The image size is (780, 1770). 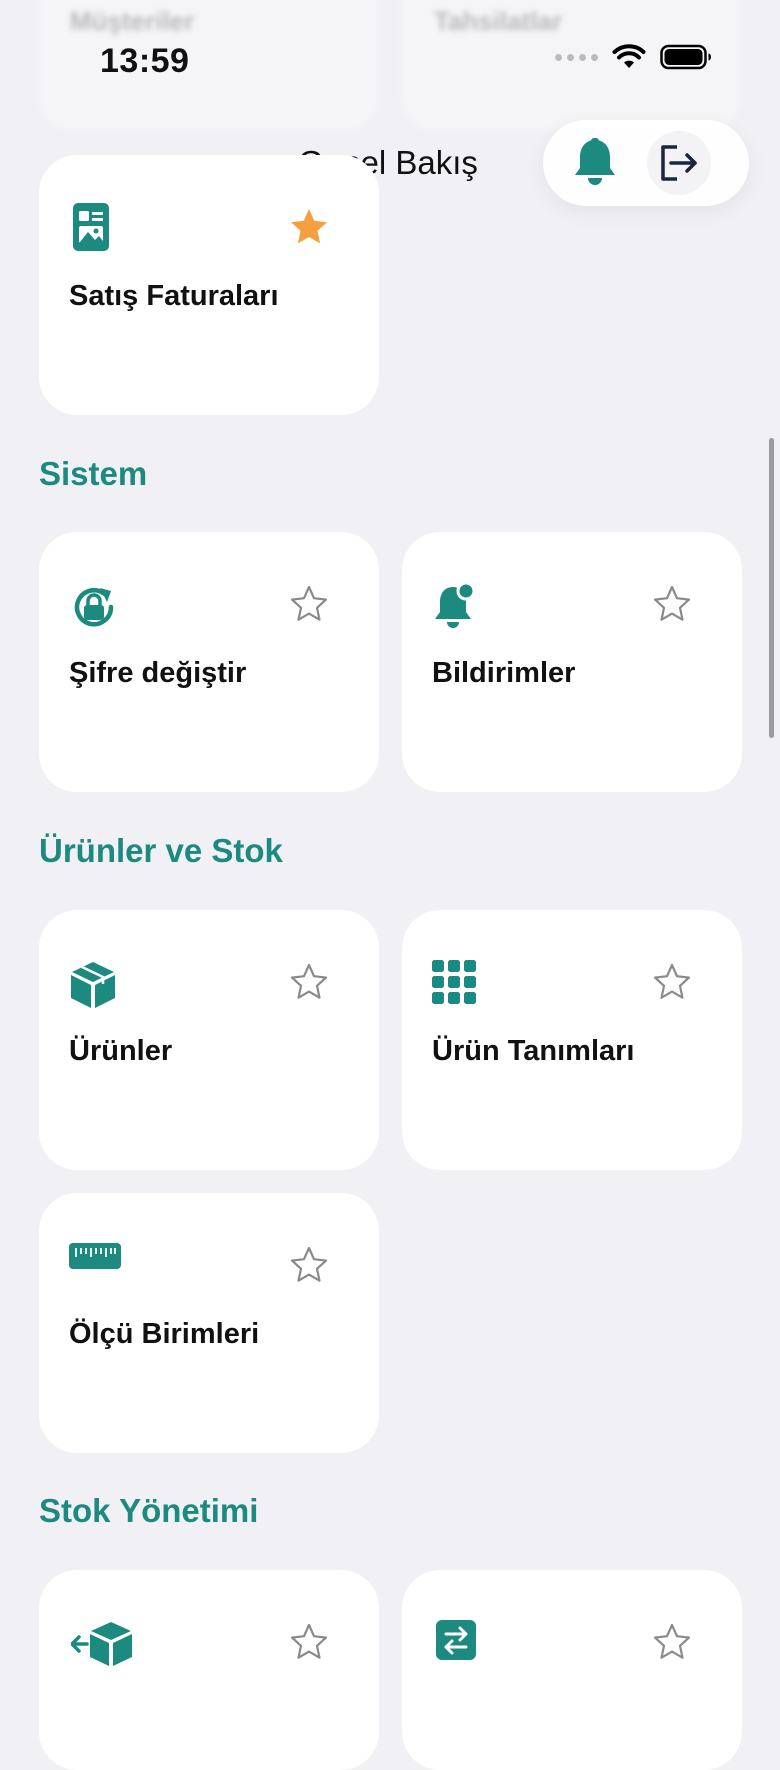 What do you see at coordinates (209, 1670) in the screenshot?
I see `card-stock-return` at bounding box center [209, 1670].